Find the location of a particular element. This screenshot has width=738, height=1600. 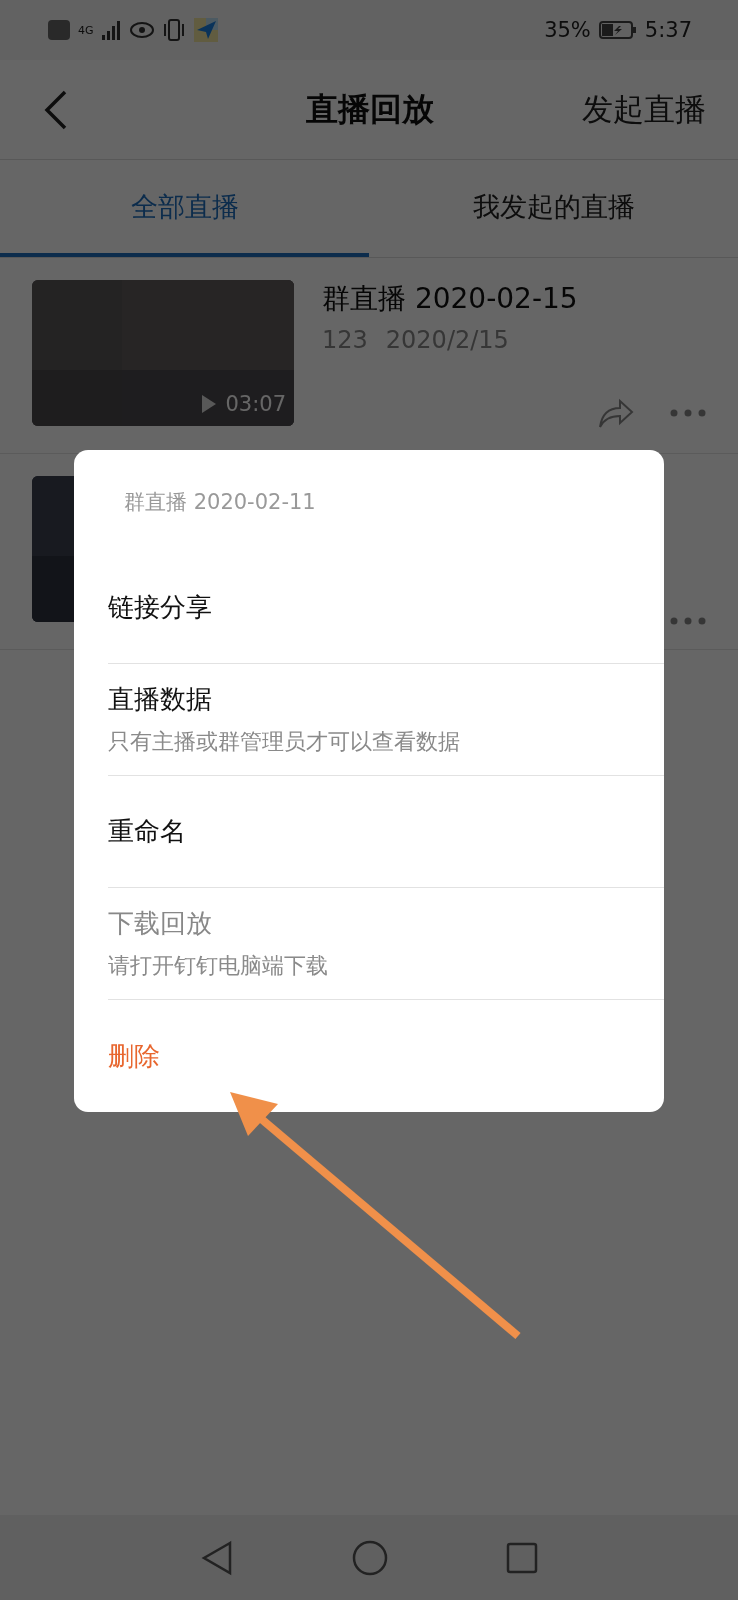

menu-option: 下载回放 请打开钉钉电脑端下载 is located at coordinates (386, 944).